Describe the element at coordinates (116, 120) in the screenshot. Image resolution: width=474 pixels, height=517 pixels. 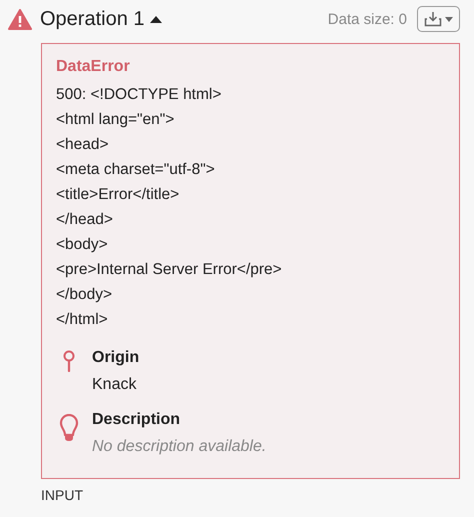
I see `error-message-line: <html lang="en">` at that location.